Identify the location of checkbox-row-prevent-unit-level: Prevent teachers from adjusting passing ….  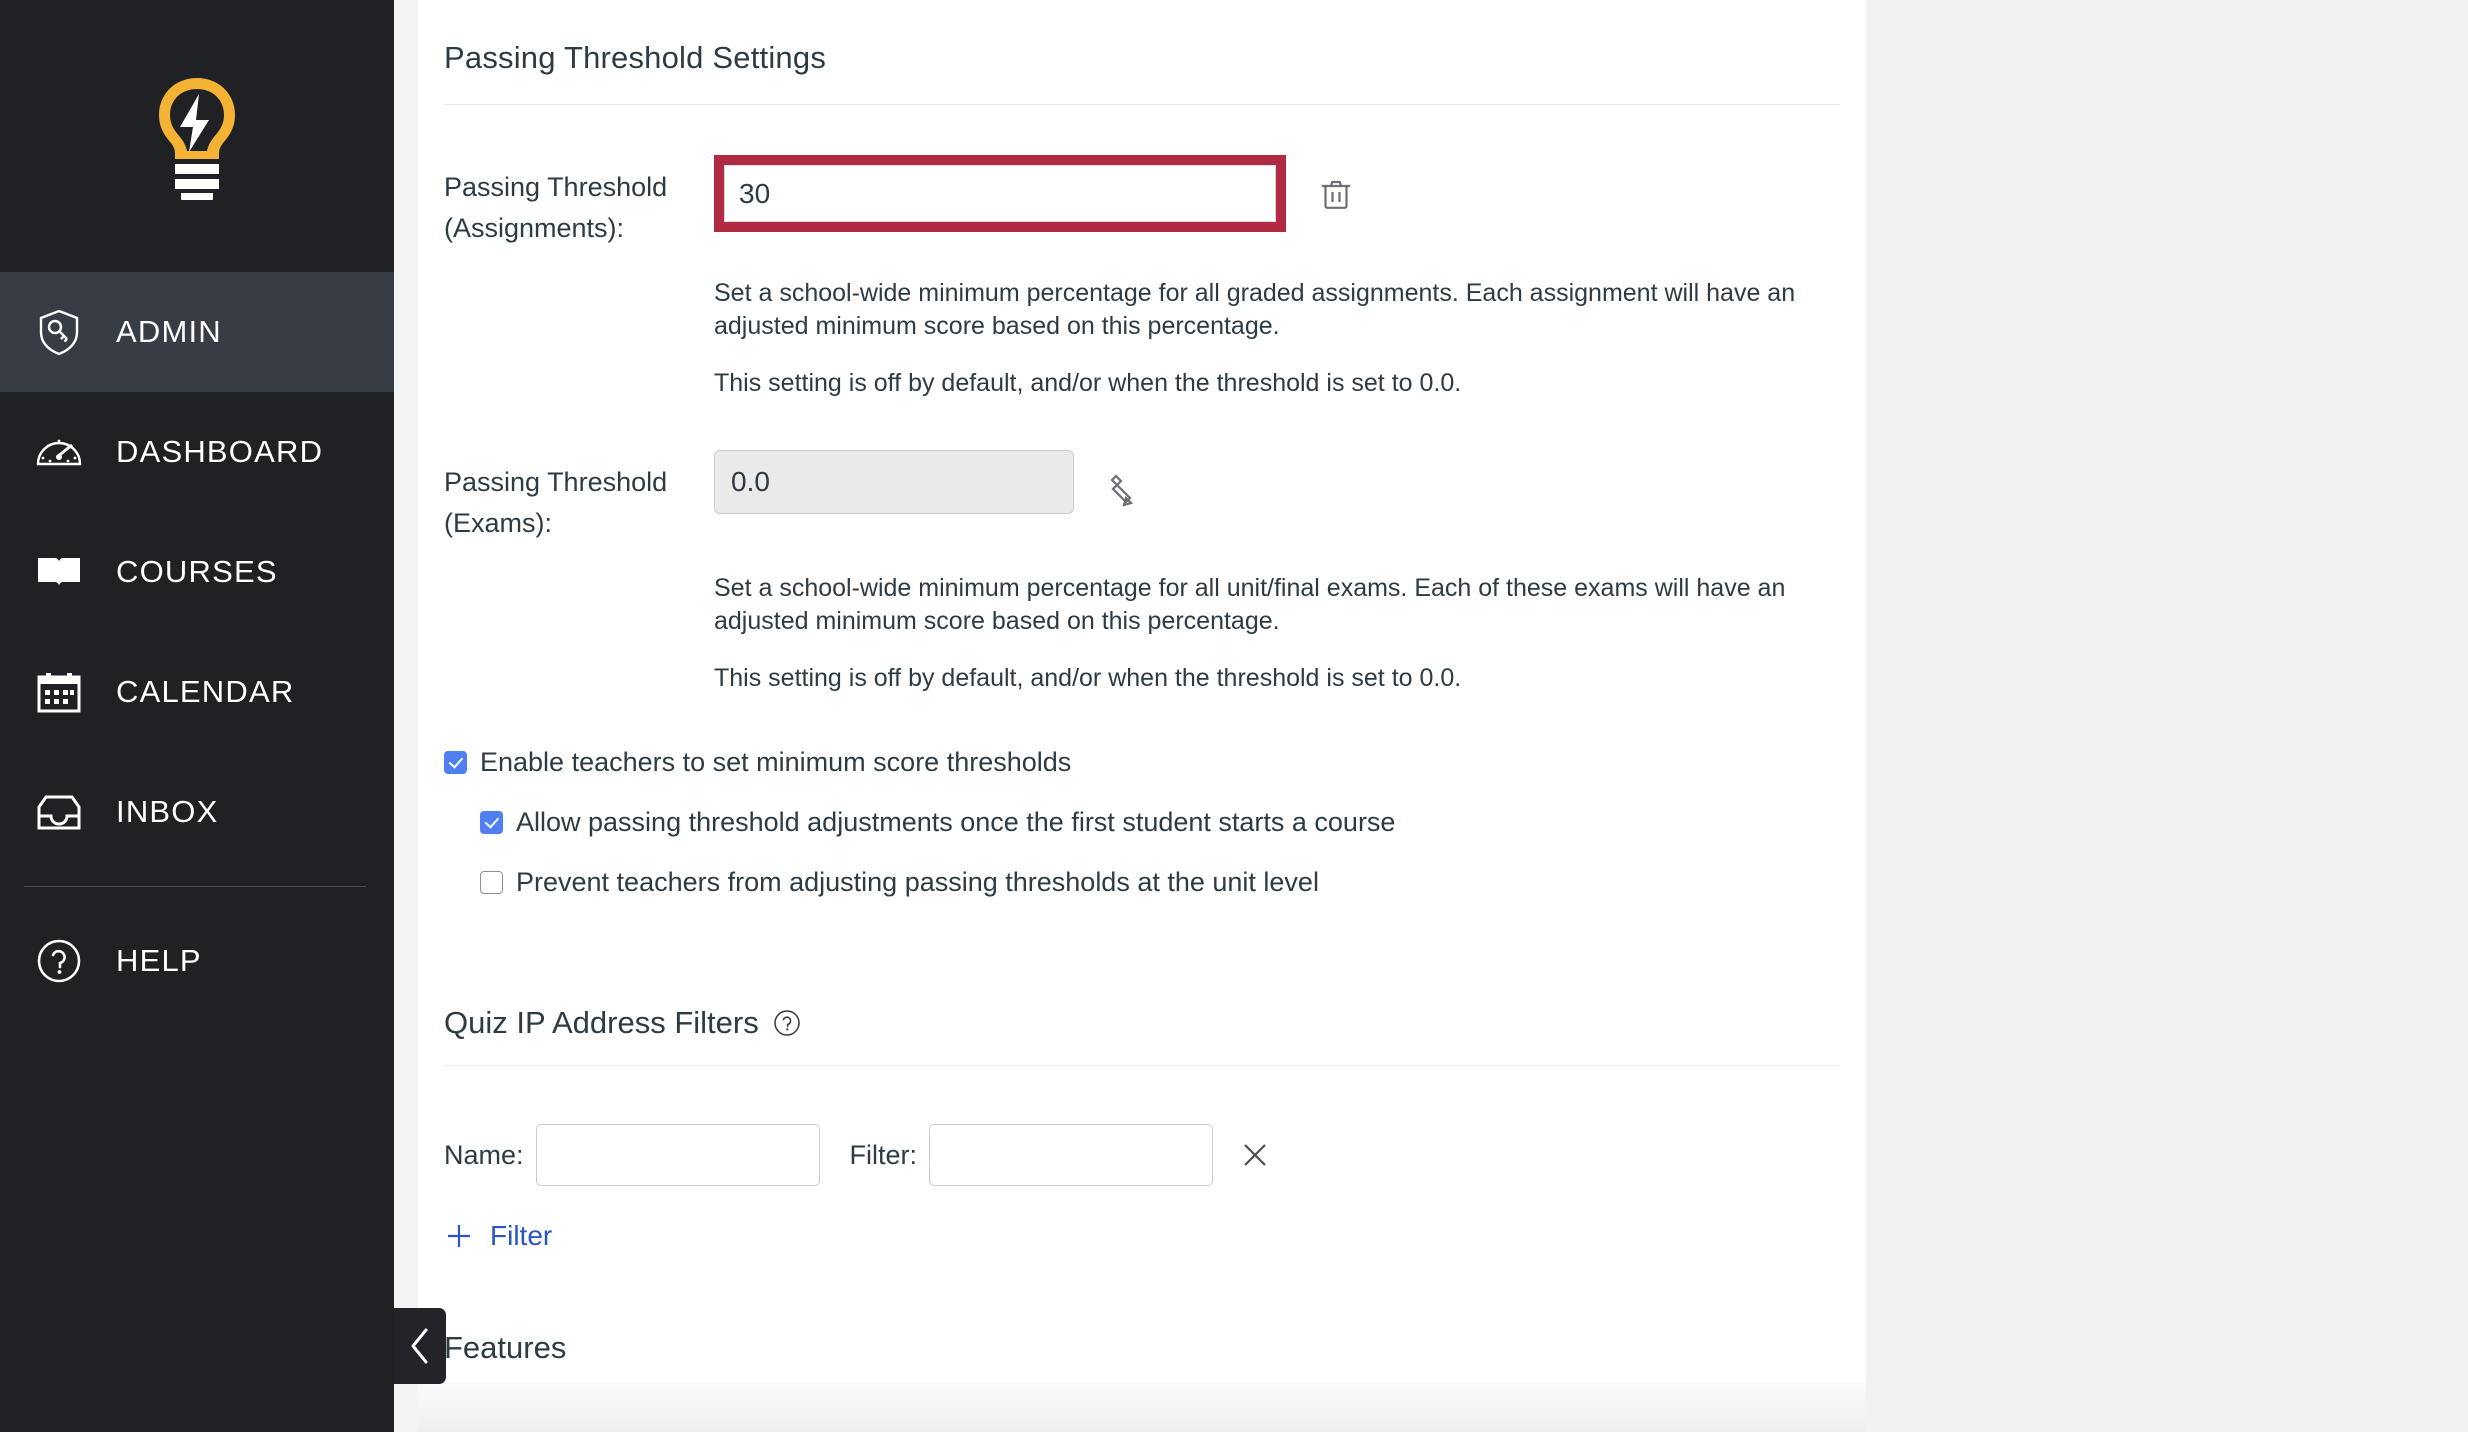
(1142, 897).